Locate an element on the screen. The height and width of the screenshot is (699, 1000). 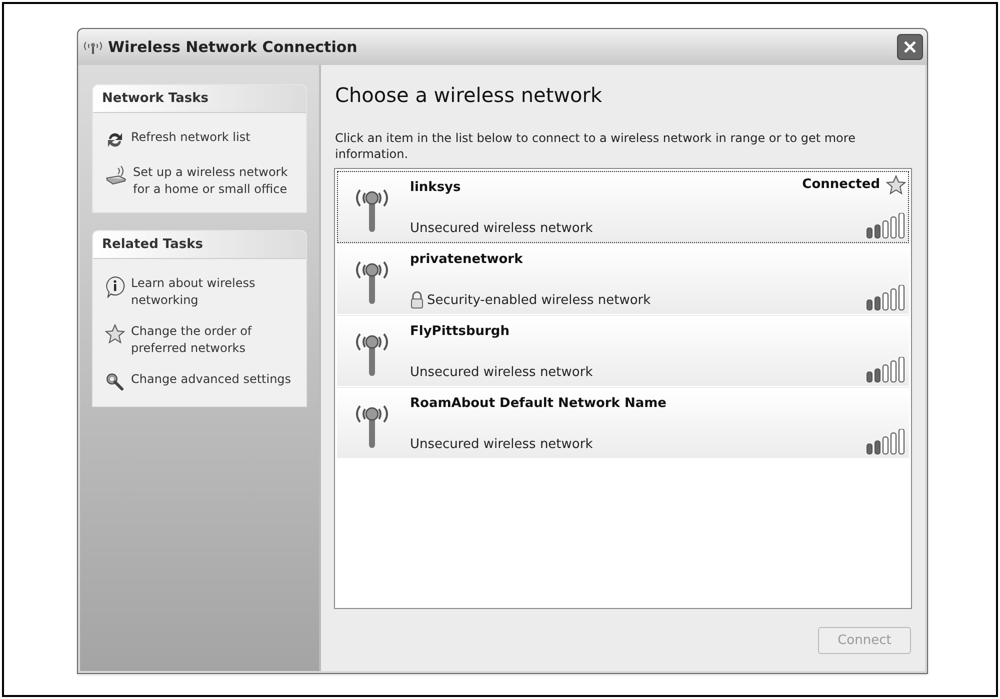
network-name: linksys is located at coordinates (436, 188).